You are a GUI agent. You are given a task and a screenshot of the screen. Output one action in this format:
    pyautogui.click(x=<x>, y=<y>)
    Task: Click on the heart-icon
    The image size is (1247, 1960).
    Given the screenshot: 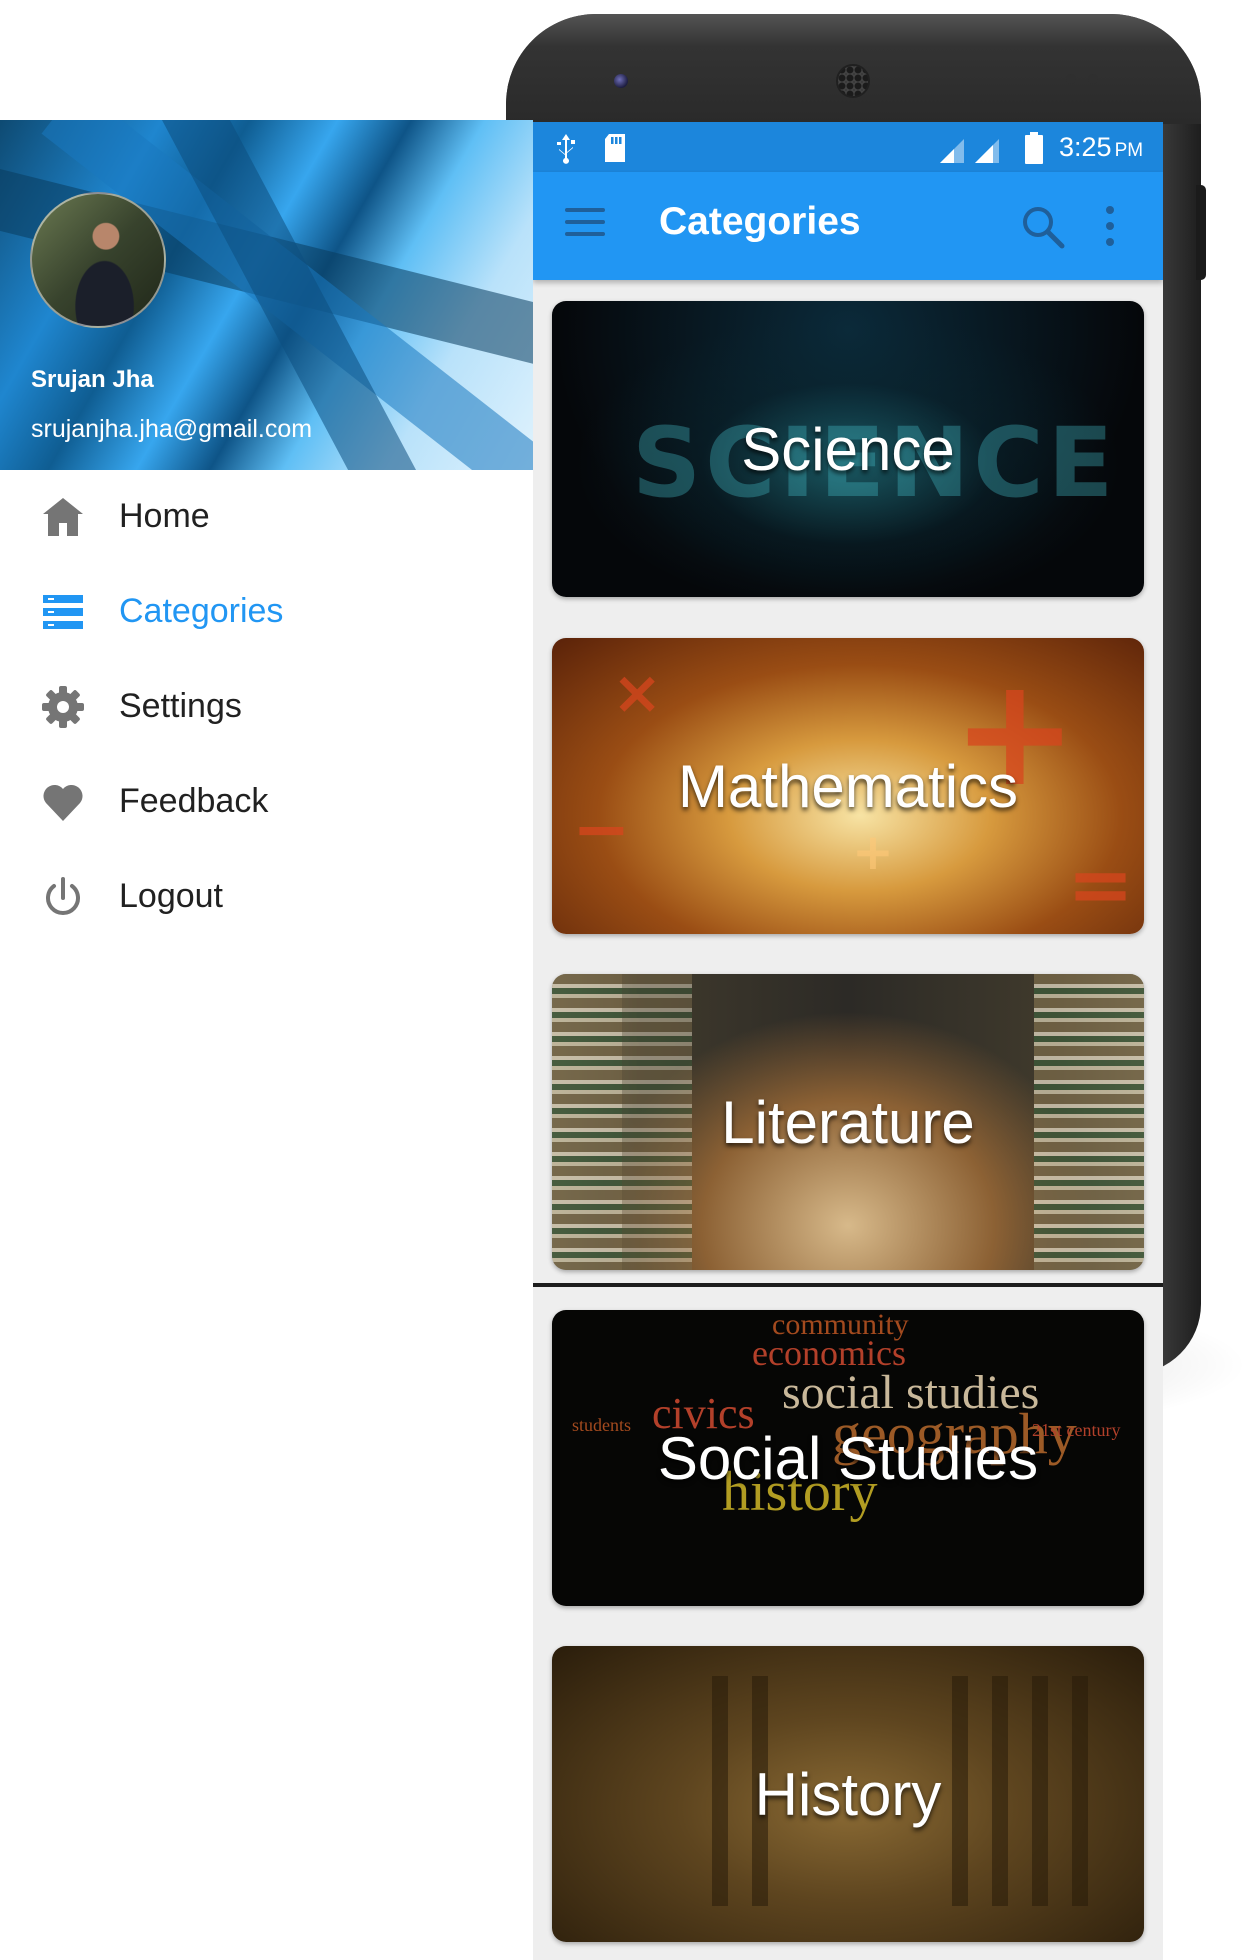 What is the action you would take?
    pyautogui.click(x=63, y=802)
    